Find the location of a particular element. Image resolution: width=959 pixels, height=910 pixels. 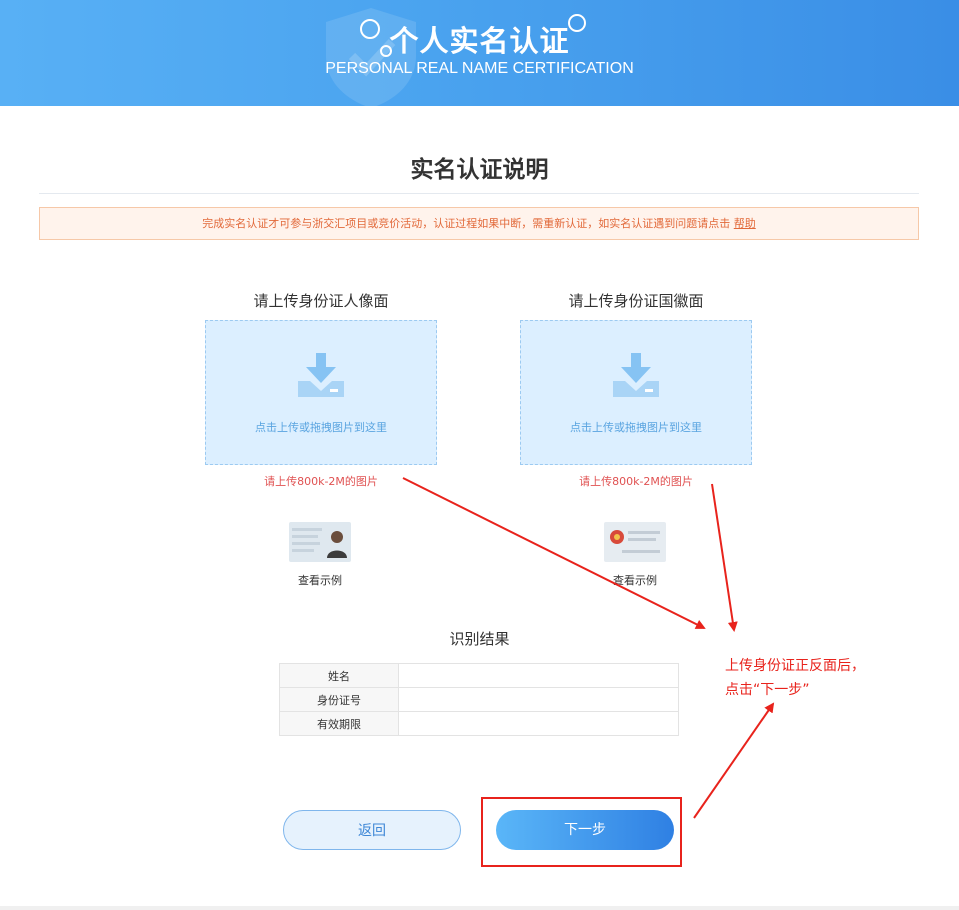

result-value-name is located at coordinates (538, 675).